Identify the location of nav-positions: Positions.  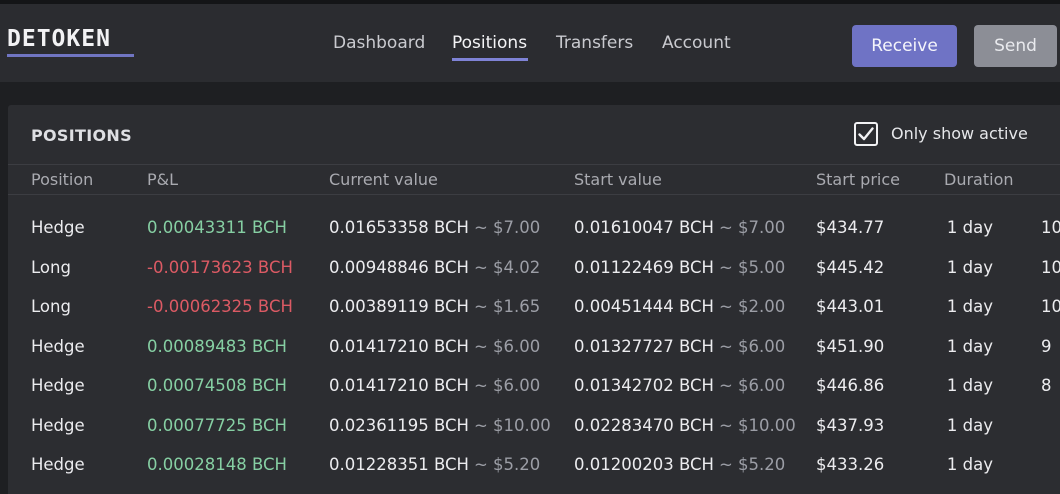
(489, 43).